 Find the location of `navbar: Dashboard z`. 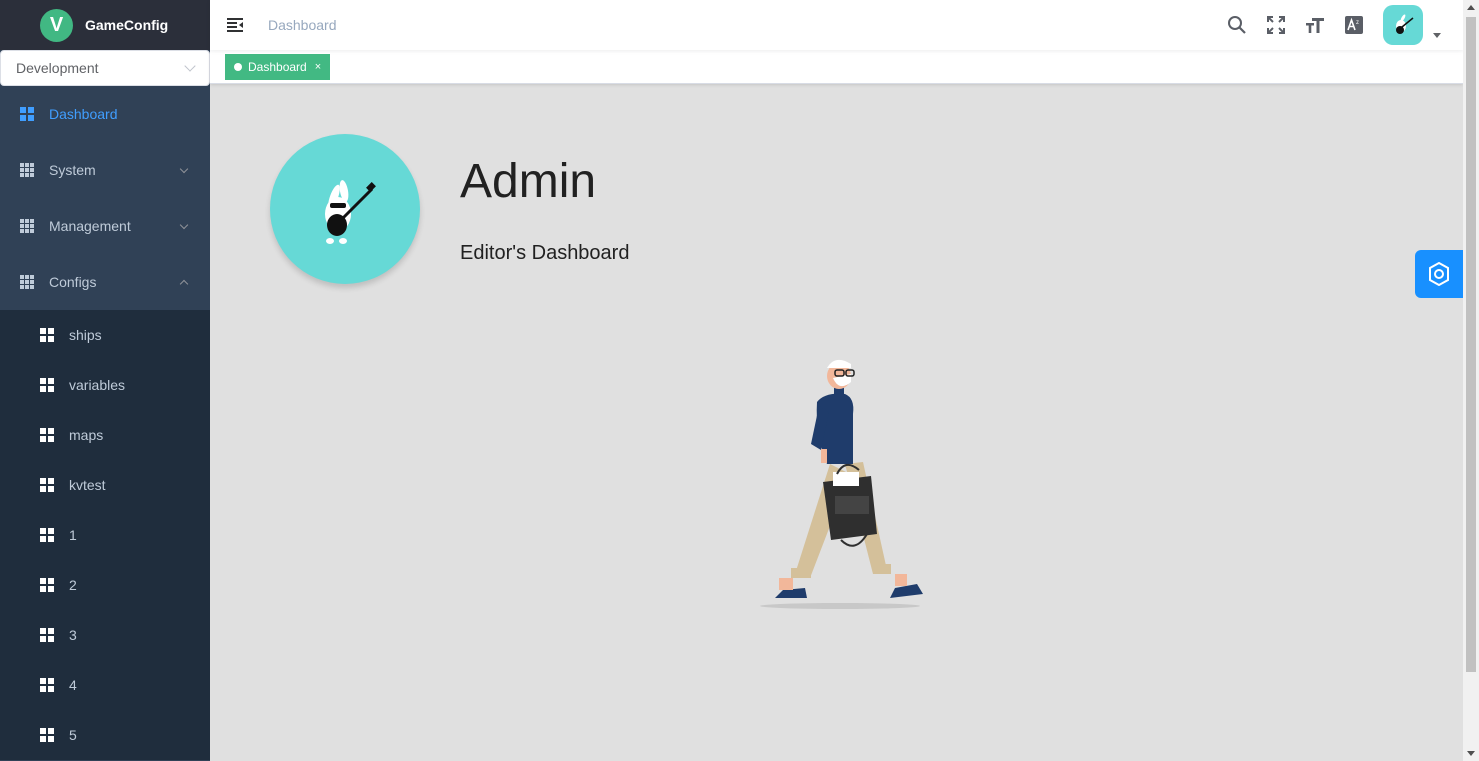

navbar: Dashboard z is located at coordinates (836, 25).